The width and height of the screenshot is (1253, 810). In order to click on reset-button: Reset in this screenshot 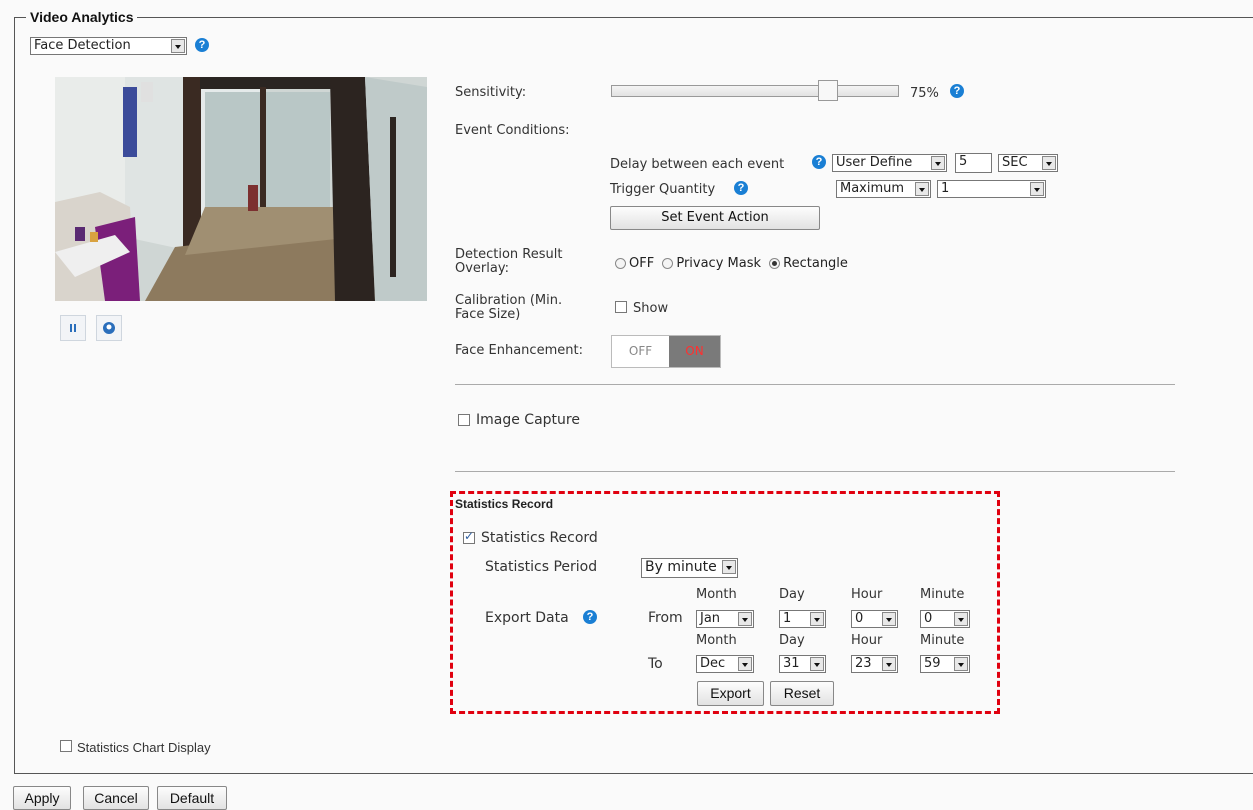, I will do `click(802, 693)`.